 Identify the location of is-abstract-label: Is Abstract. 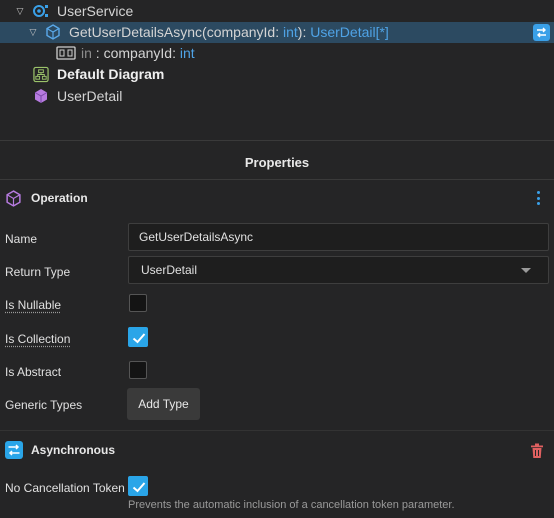
(33, 372).